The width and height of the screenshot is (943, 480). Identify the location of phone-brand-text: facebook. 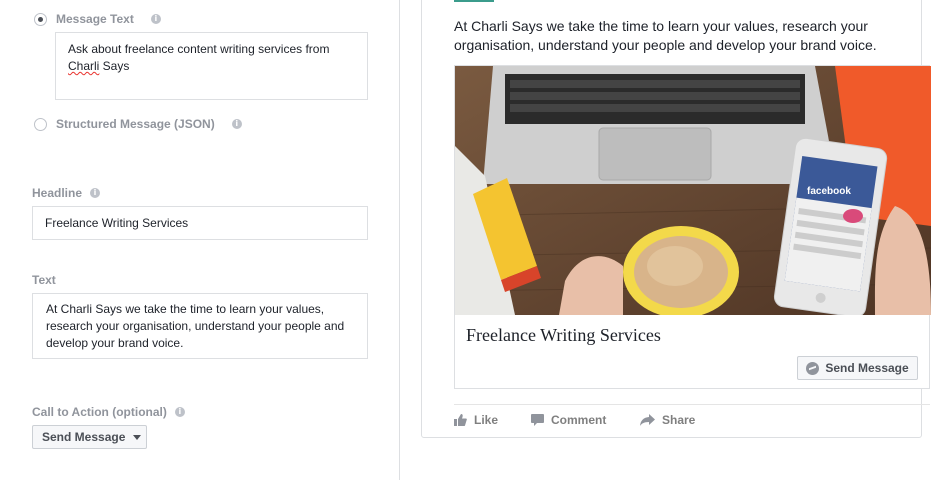
(829, 191).